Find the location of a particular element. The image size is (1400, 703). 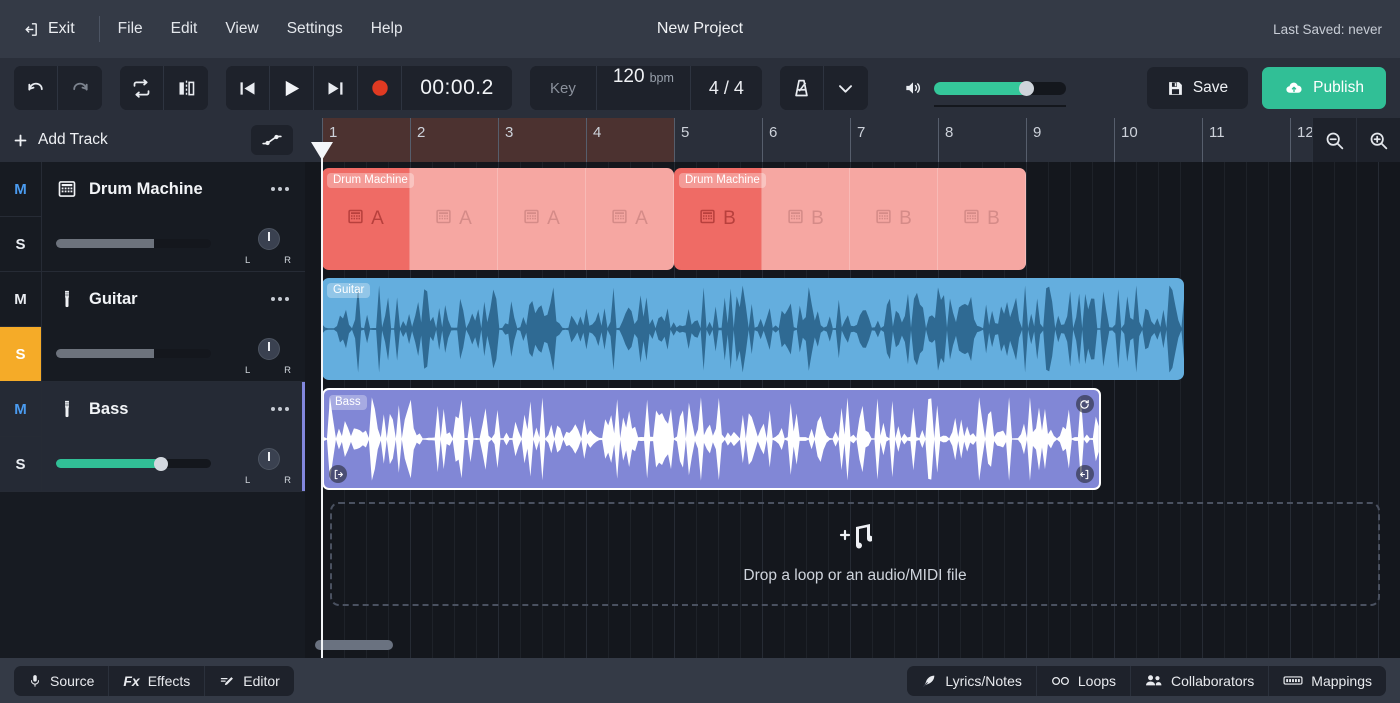

menu-item-edit: Edit is located at coordinates (184, 29).